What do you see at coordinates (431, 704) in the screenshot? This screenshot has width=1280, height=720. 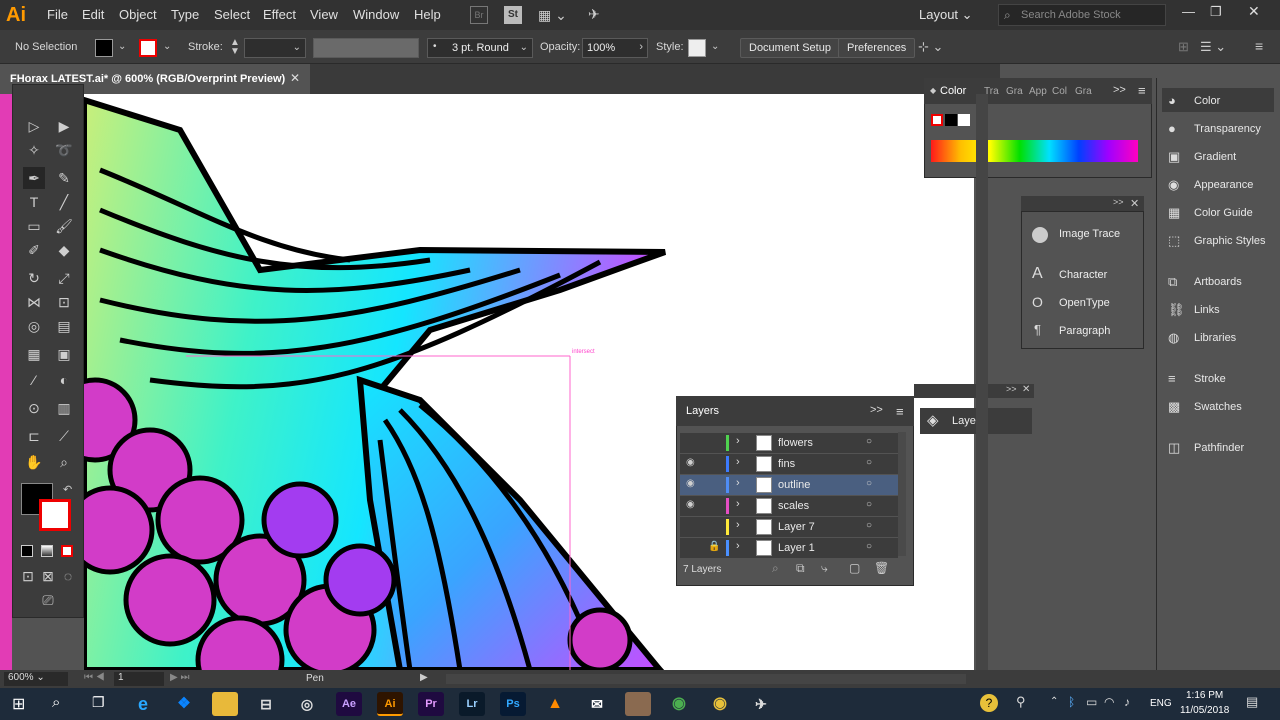 I see `premiere-icon: Pr` at bounding box center [431, 704].